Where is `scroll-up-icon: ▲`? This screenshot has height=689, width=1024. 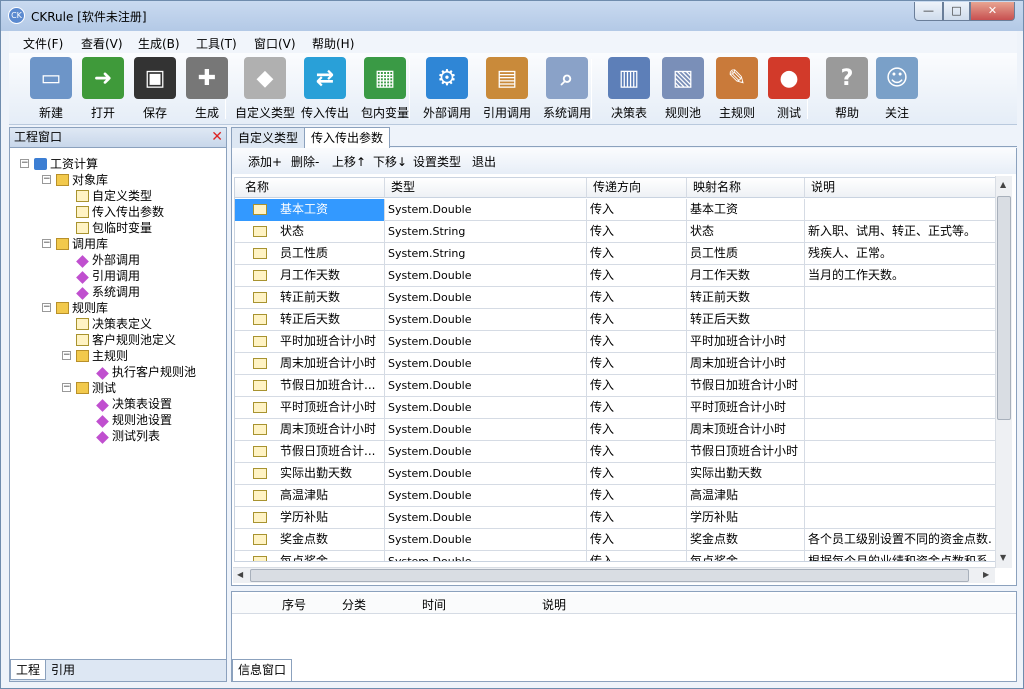
scroll-up-icon: ▲ is located at coordinates (1003, 184).